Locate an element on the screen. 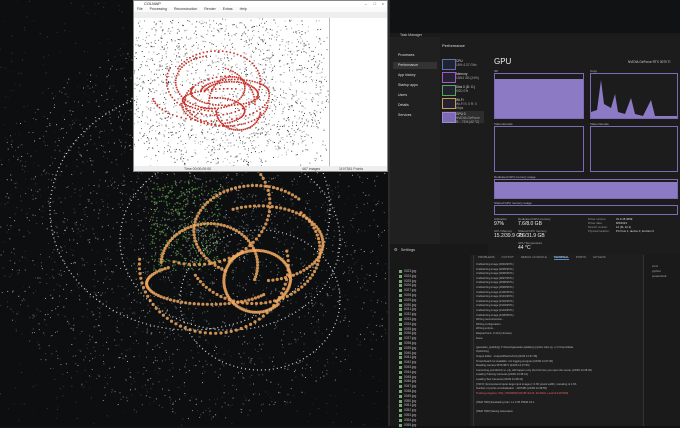  menu-help: Help is located at coordinates (243, 9).